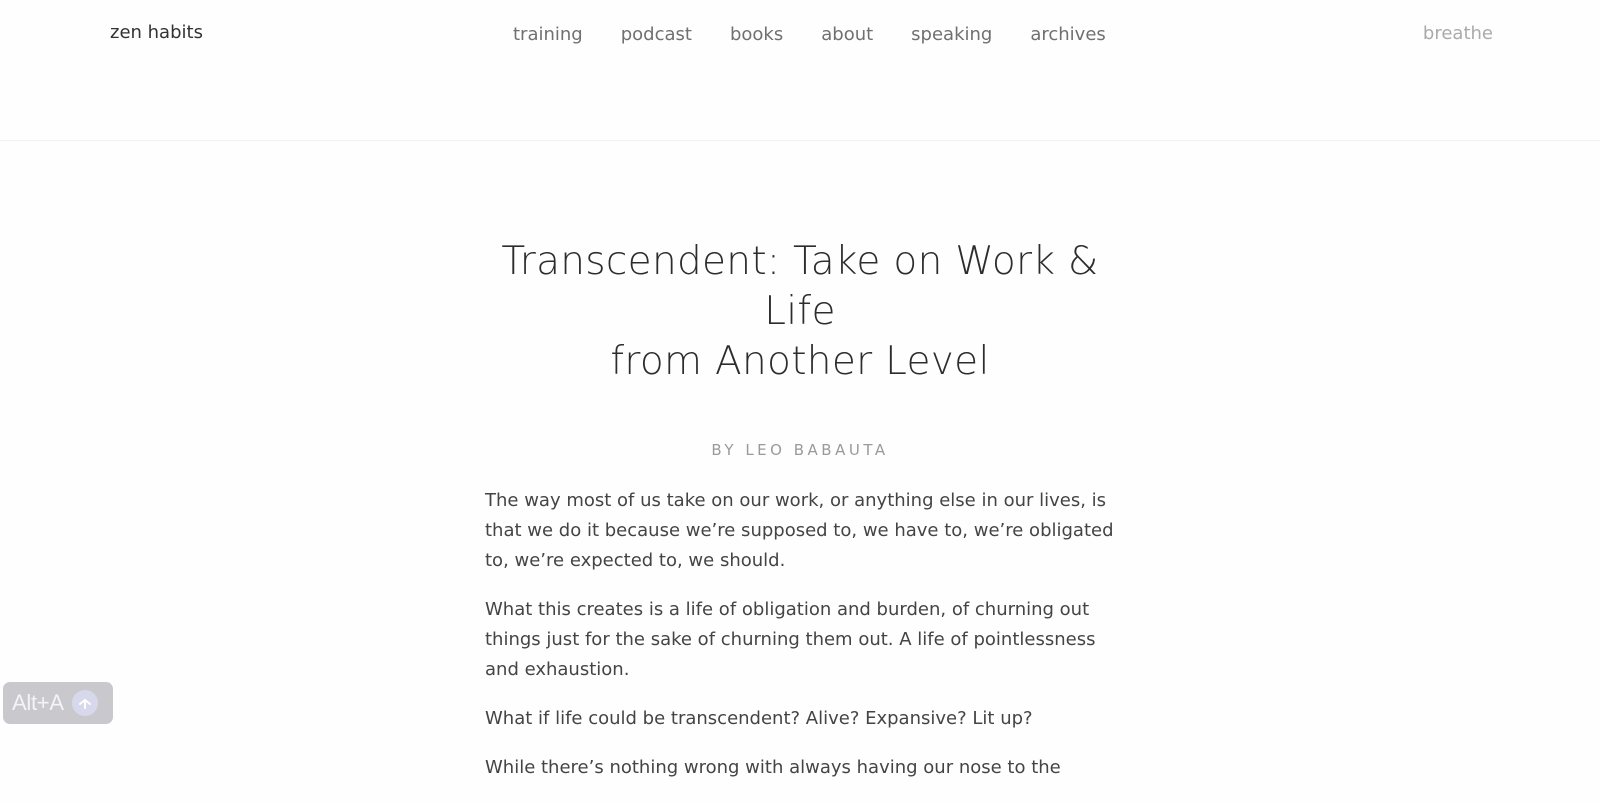 The image size is (1600, 802). What do you see at coordinates (156, 32) in the screenshot?
I see `site-logo: zen habits` at bounding box center [156, 32].